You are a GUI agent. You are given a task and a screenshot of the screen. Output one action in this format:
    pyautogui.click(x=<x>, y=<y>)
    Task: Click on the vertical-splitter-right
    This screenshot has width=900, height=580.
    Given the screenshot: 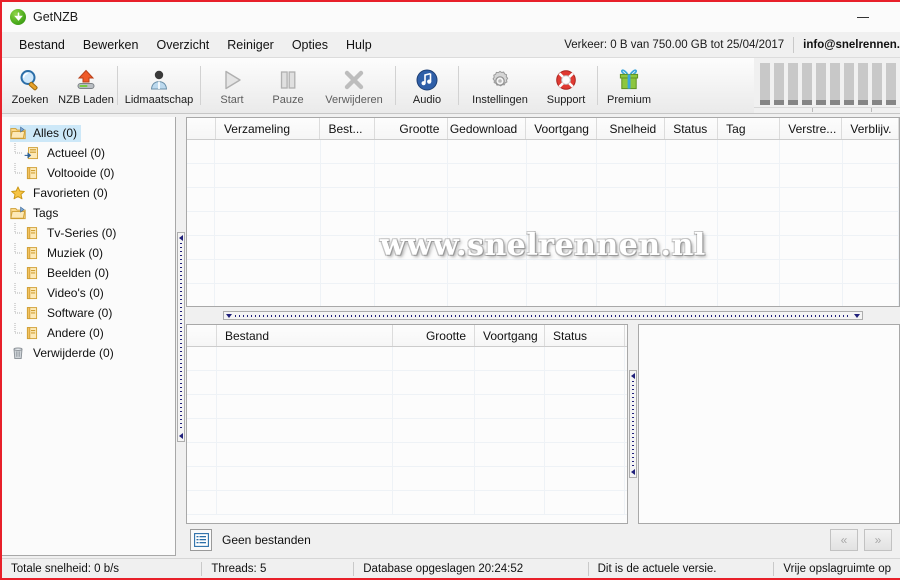 What is the action you would take?
    pyautogui.click(x=633, y=424)
    